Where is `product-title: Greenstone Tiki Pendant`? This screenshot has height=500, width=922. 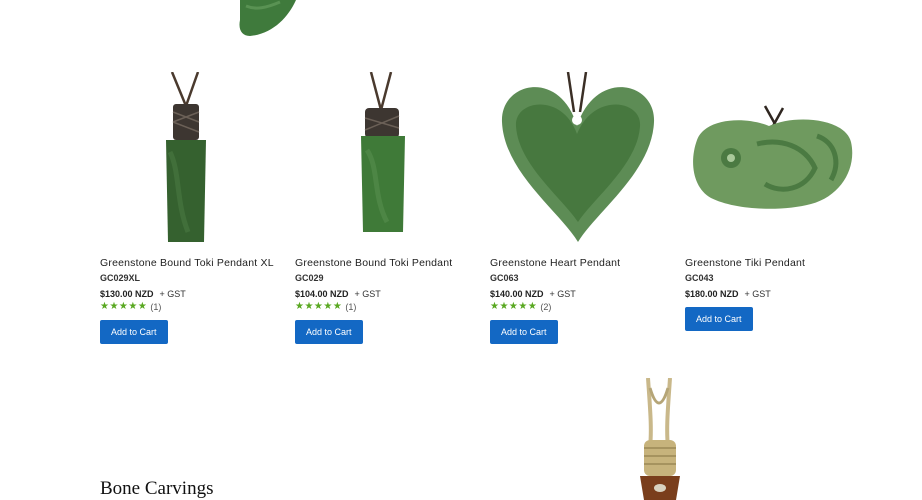
product-title: Greenstone Tiki Pendant is located at coordinates (772, 263).